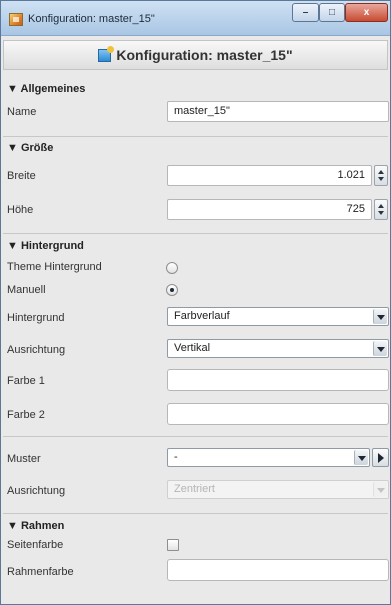  What do you see at coordinates (269, 175) in the screenshot?
I see `breite-input: 1.021` at bounding box center [269, 175].